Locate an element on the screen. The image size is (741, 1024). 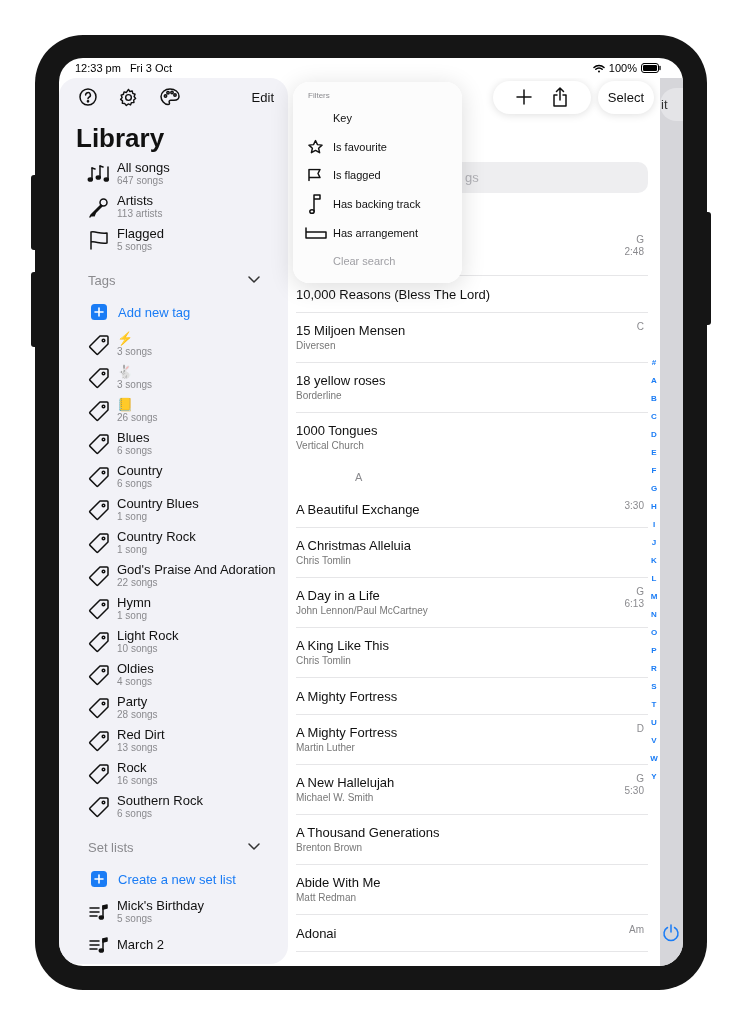
song-key: Am is located at coordinates (636, 930).